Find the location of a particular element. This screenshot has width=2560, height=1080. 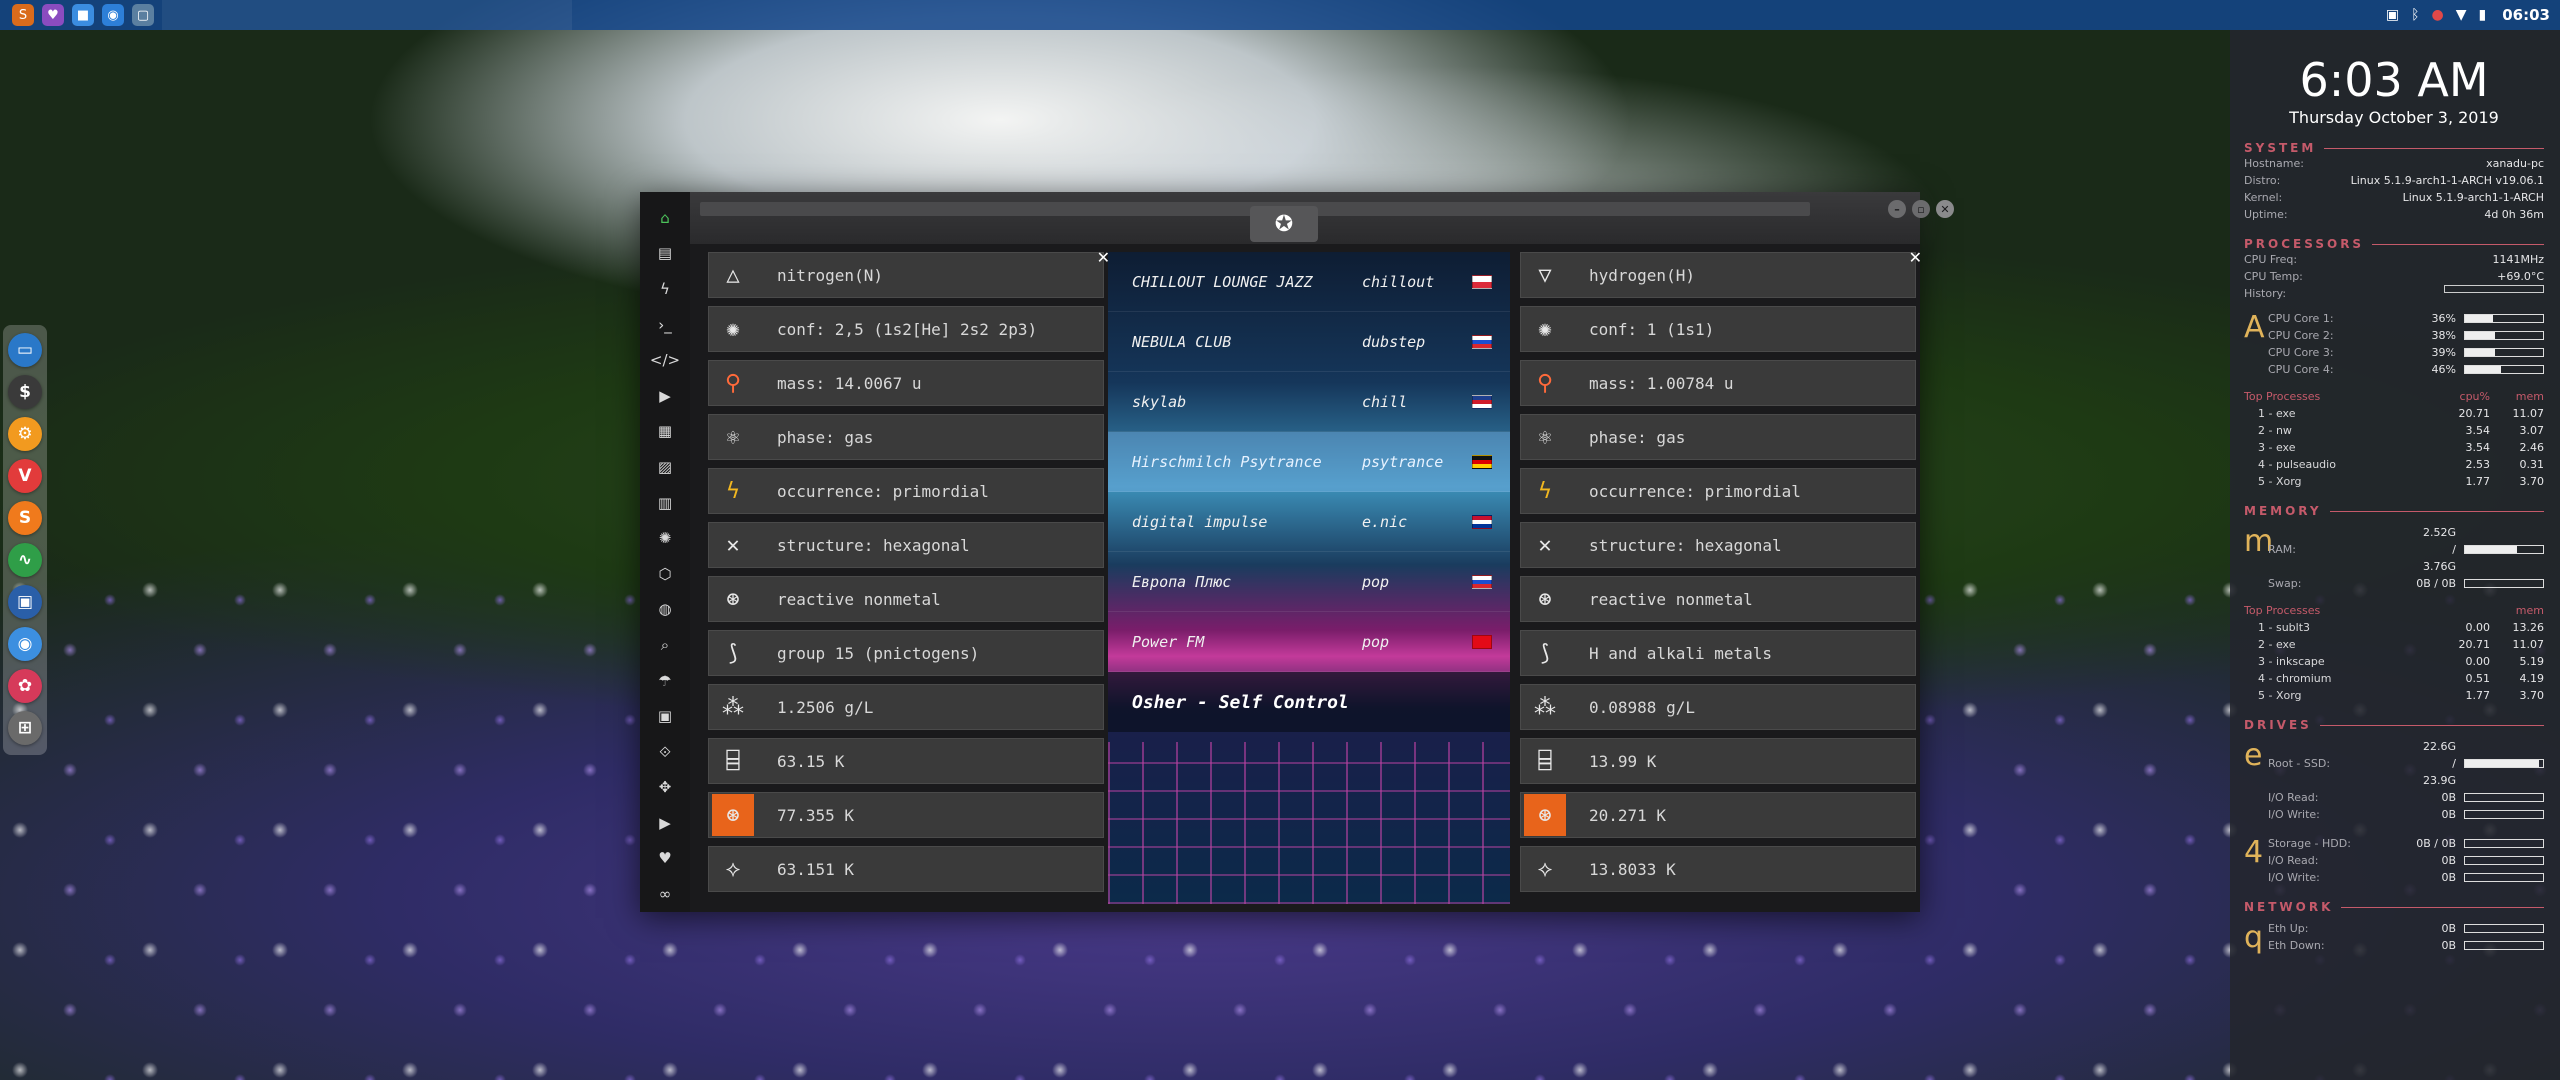

folder-icon: ■ is located at coordinates (83, 15).